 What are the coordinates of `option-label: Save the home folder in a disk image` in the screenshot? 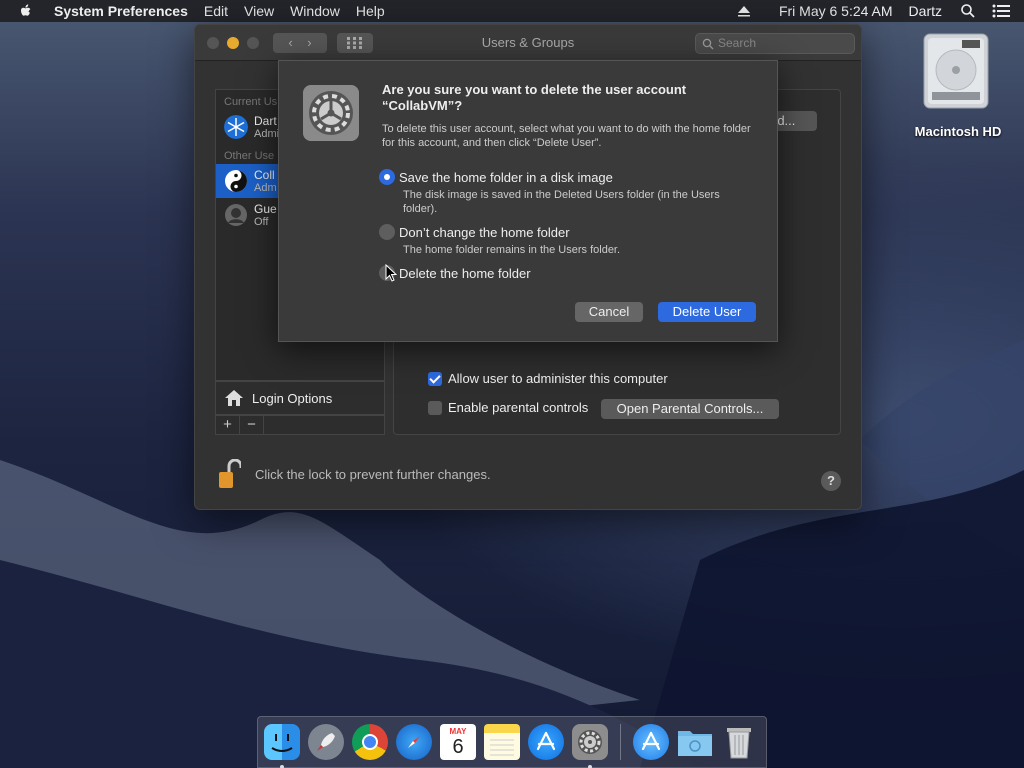 It's located at (506, 177).